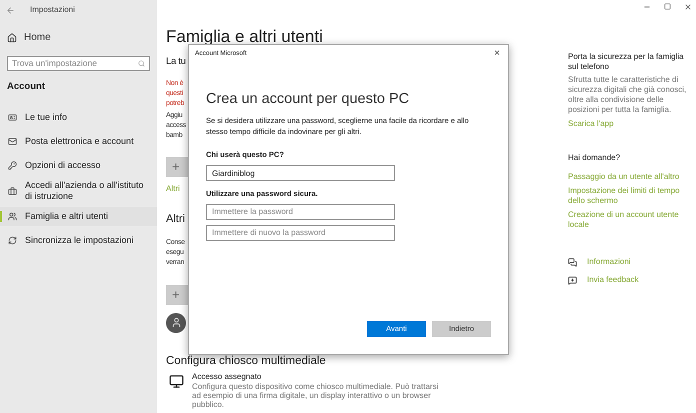  I want to click on sidebar-item: Le tue info, so click(78, 118).